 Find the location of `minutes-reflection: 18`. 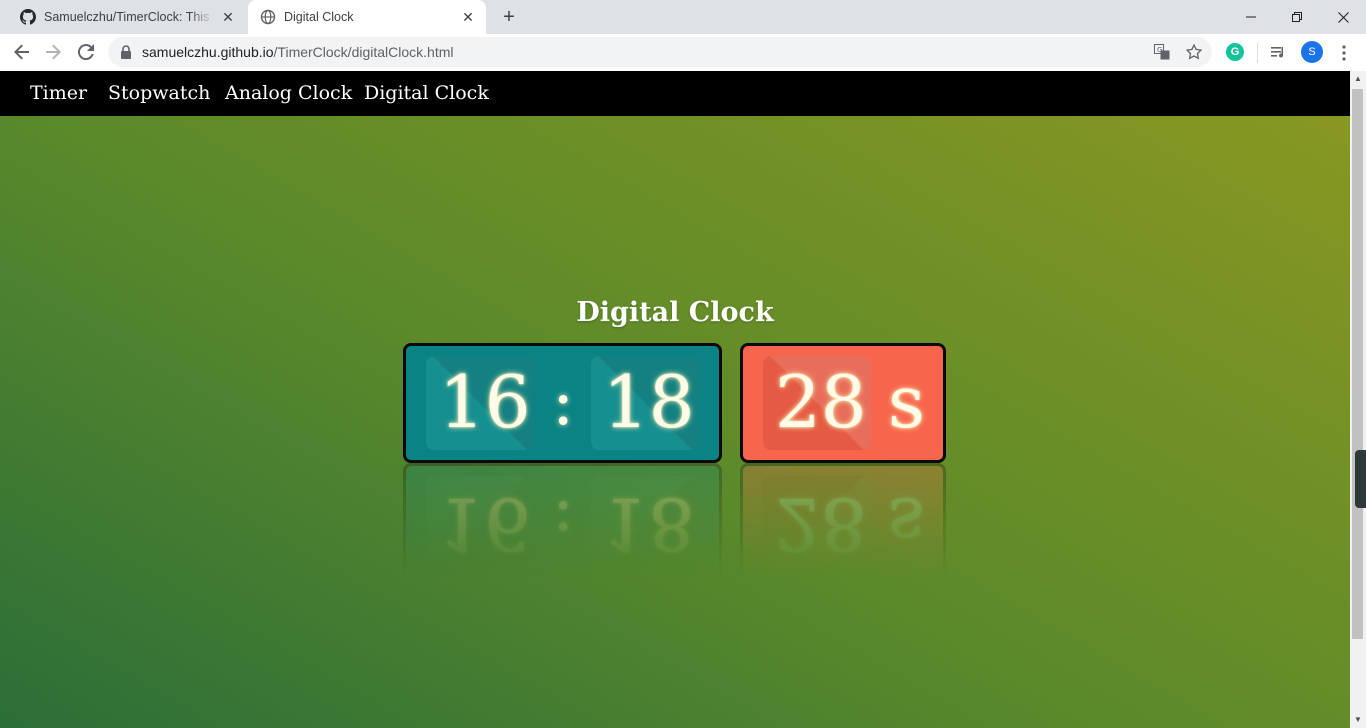

minutes-reflection: 18 is located at coordinates (649, 524).